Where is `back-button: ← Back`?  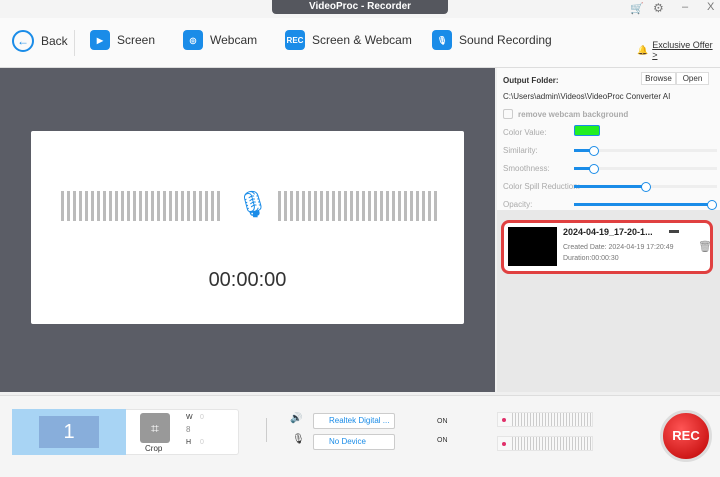 back-button: ← Back is located at coordinates (40, 41).